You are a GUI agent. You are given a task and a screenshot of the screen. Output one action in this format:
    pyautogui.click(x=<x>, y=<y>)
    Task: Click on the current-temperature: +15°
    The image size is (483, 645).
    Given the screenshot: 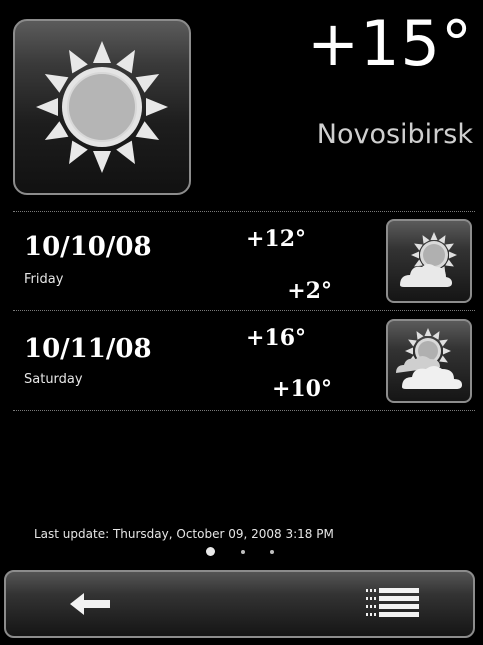 What is the action you would take?
    pyautogui.click(x=390, y=43)
    